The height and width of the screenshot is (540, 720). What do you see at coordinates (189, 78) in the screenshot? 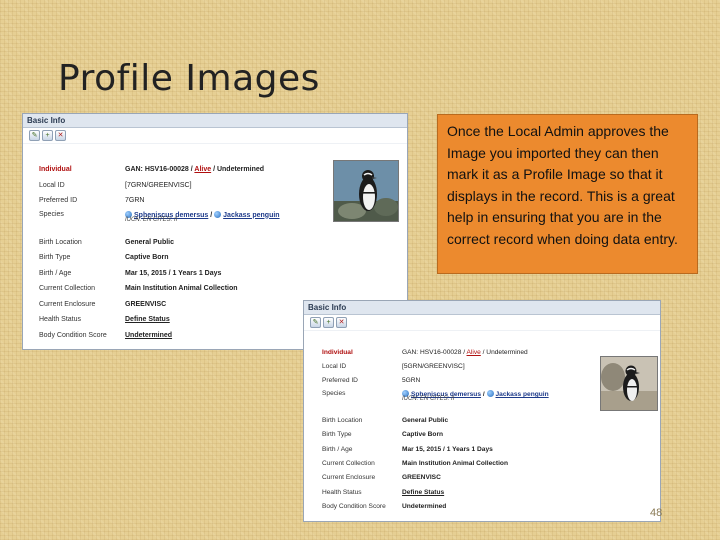
I see `slide-title: Profile Images` at bounding box center [189, 78].